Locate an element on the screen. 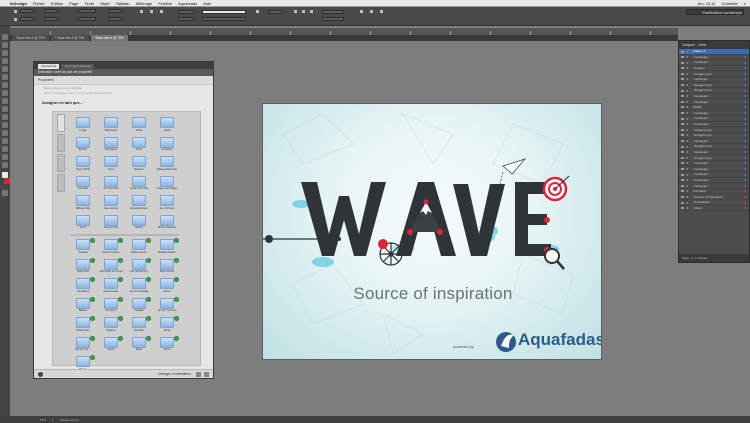 This screenshot has height=423, width=750. enrichment-item: Roulette is located at coordinates (139, 325).